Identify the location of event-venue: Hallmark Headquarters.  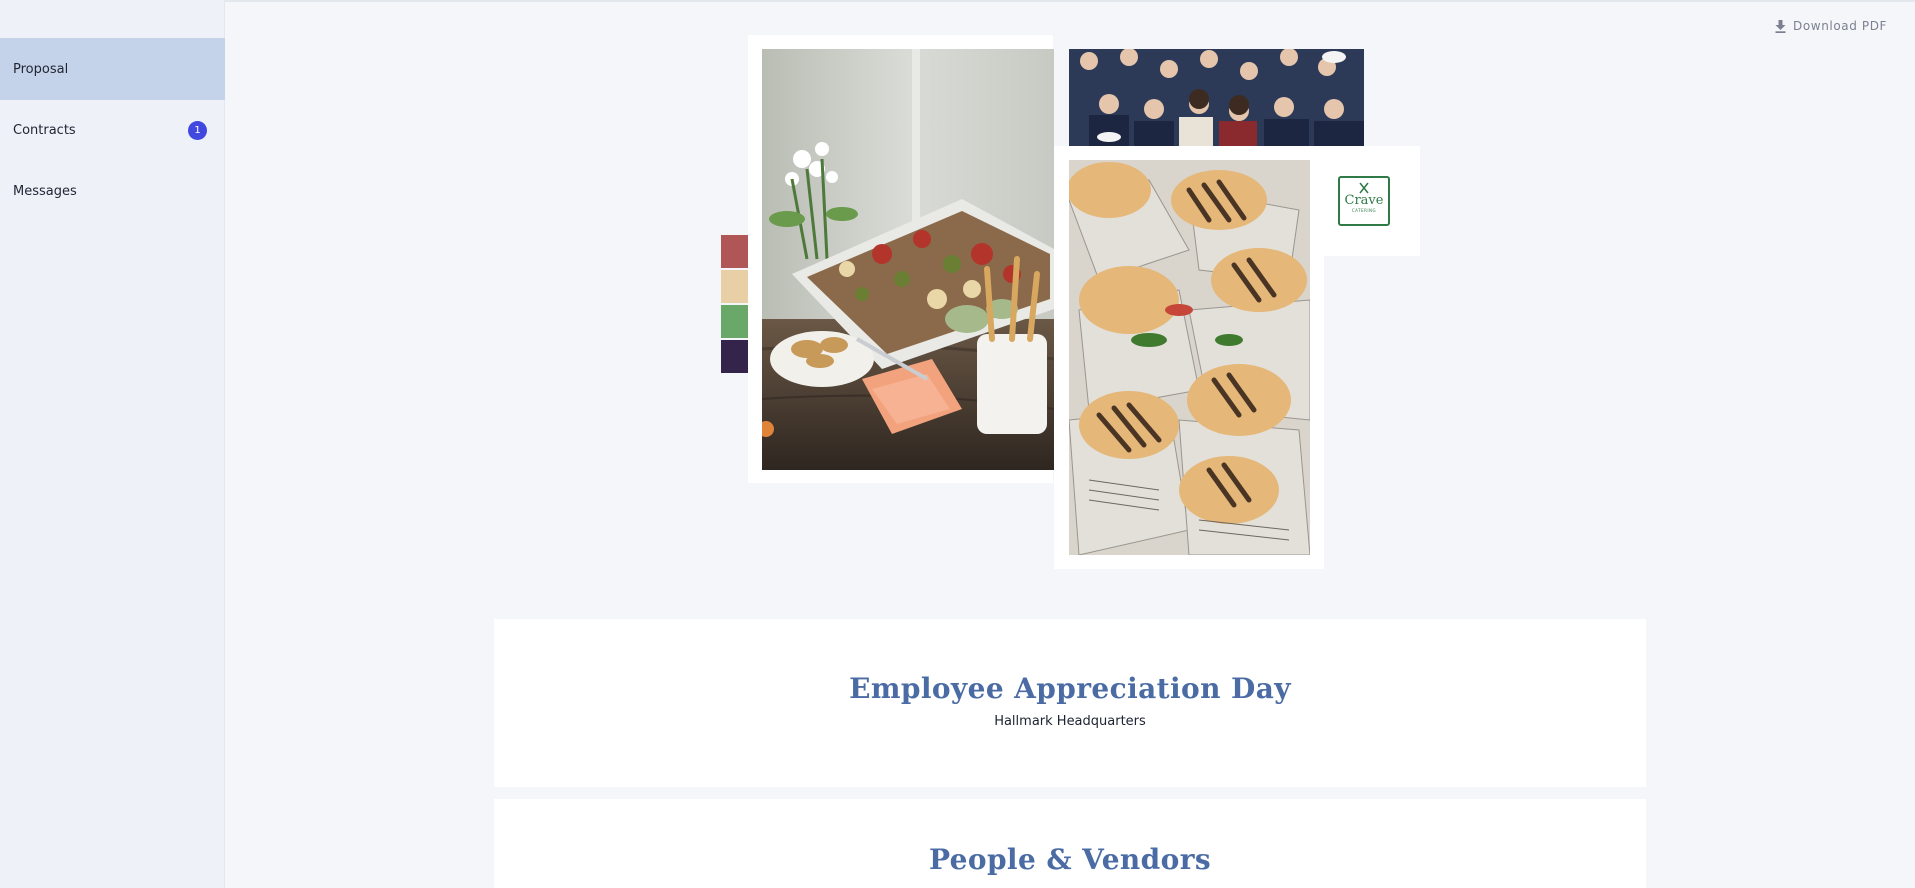
(1070, 721).